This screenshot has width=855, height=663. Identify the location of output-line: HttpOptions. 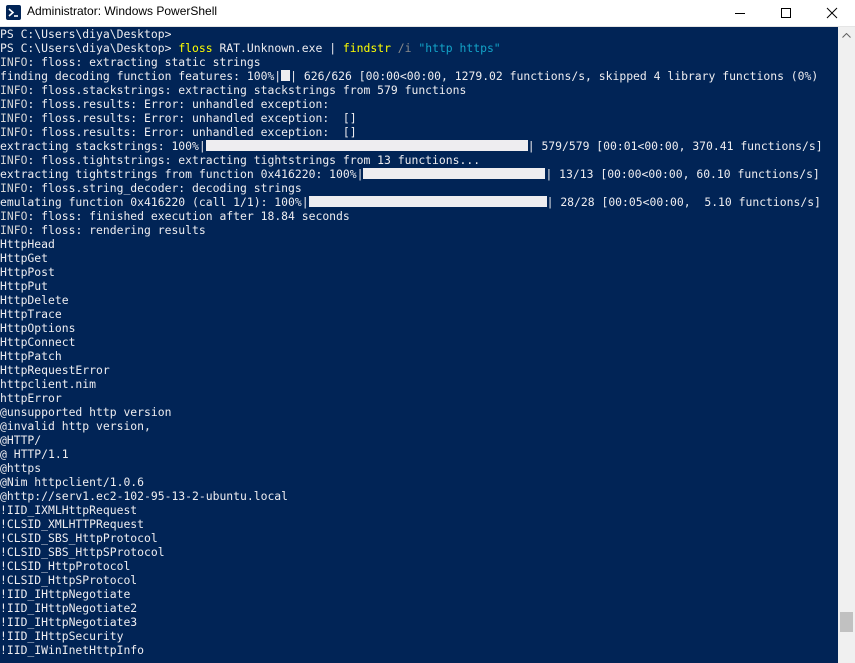
(38, 328).